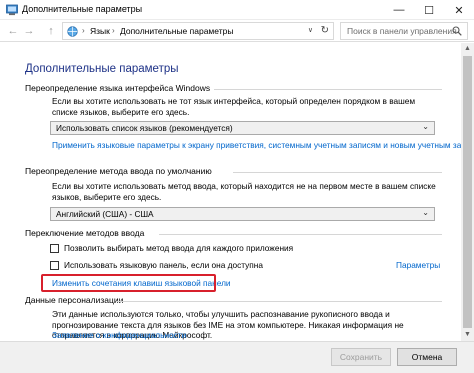  Describe the element at coordinates (29, 31) in the screenshot. I see `forward-button: →` at that location.